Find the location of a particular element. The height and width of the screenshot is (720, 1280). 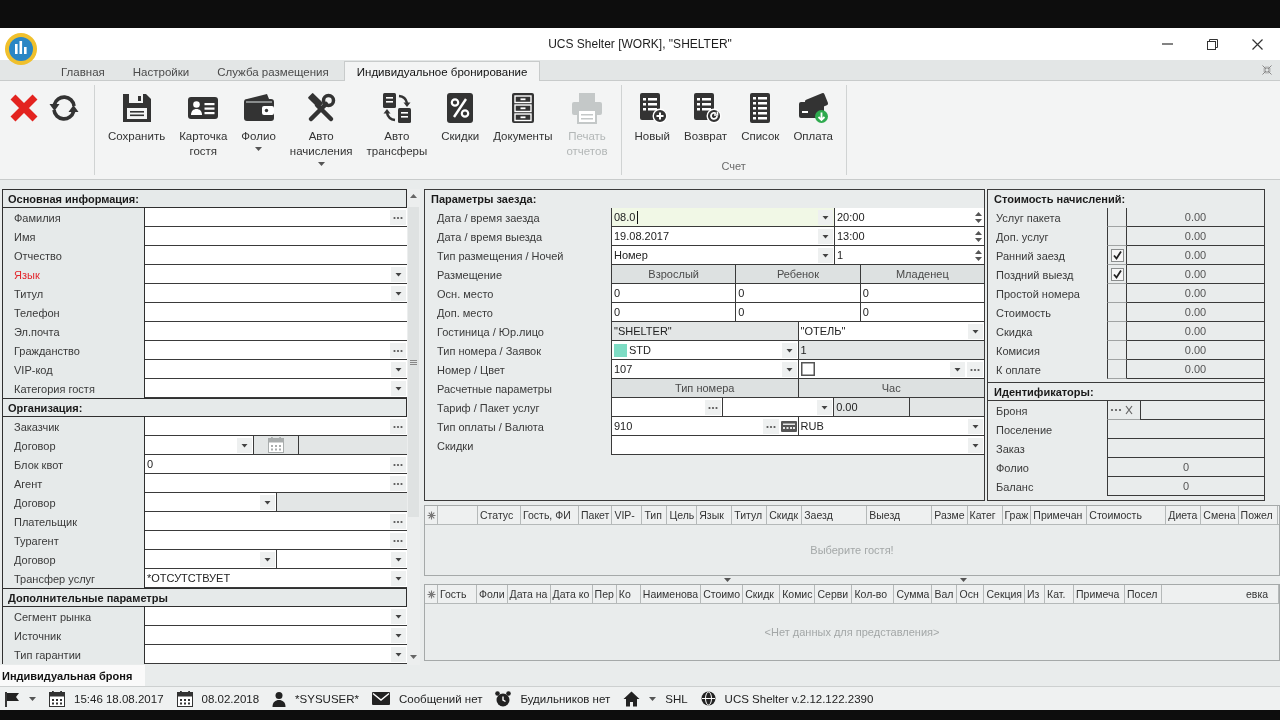

discounts-button: Скидки is located at coordinates (460, 118).